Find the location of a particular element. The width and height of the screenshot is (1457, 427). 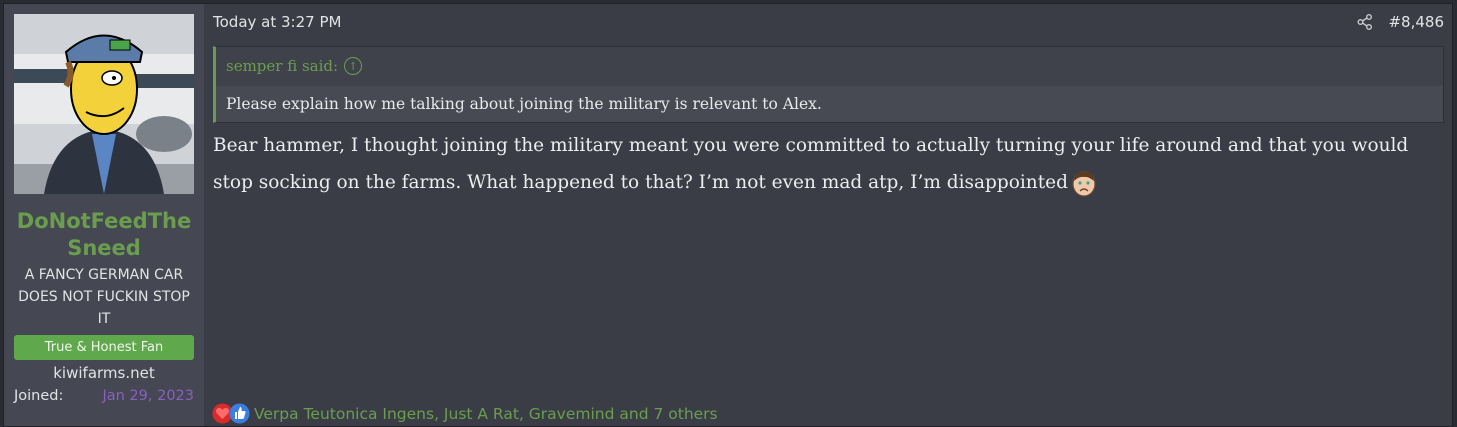

quote-author: semper fi said: is located at coordinates (282, 66).